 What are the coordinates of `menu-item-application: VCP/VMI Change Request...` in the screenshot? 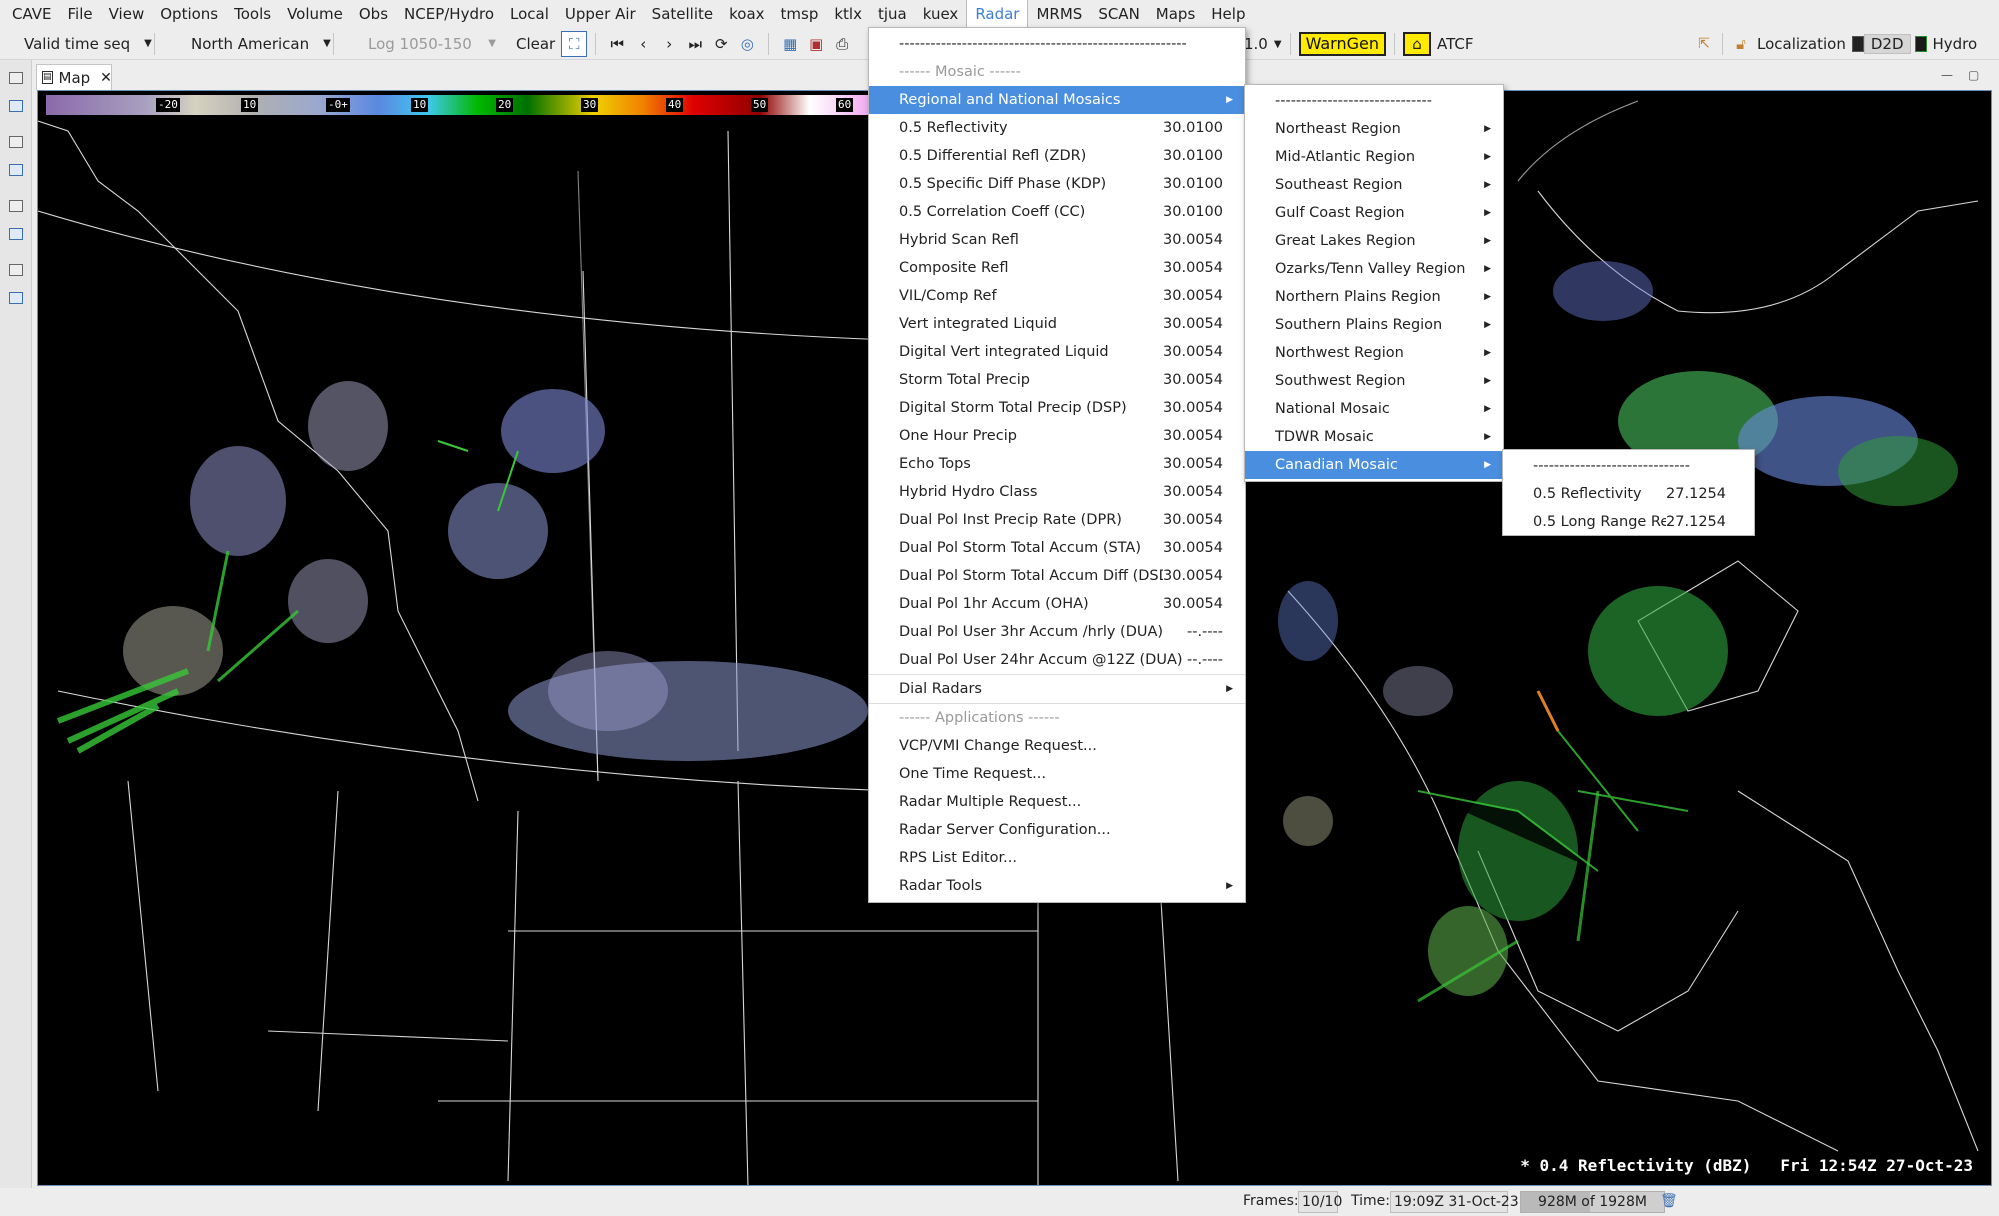 It's located at (1057, 746).